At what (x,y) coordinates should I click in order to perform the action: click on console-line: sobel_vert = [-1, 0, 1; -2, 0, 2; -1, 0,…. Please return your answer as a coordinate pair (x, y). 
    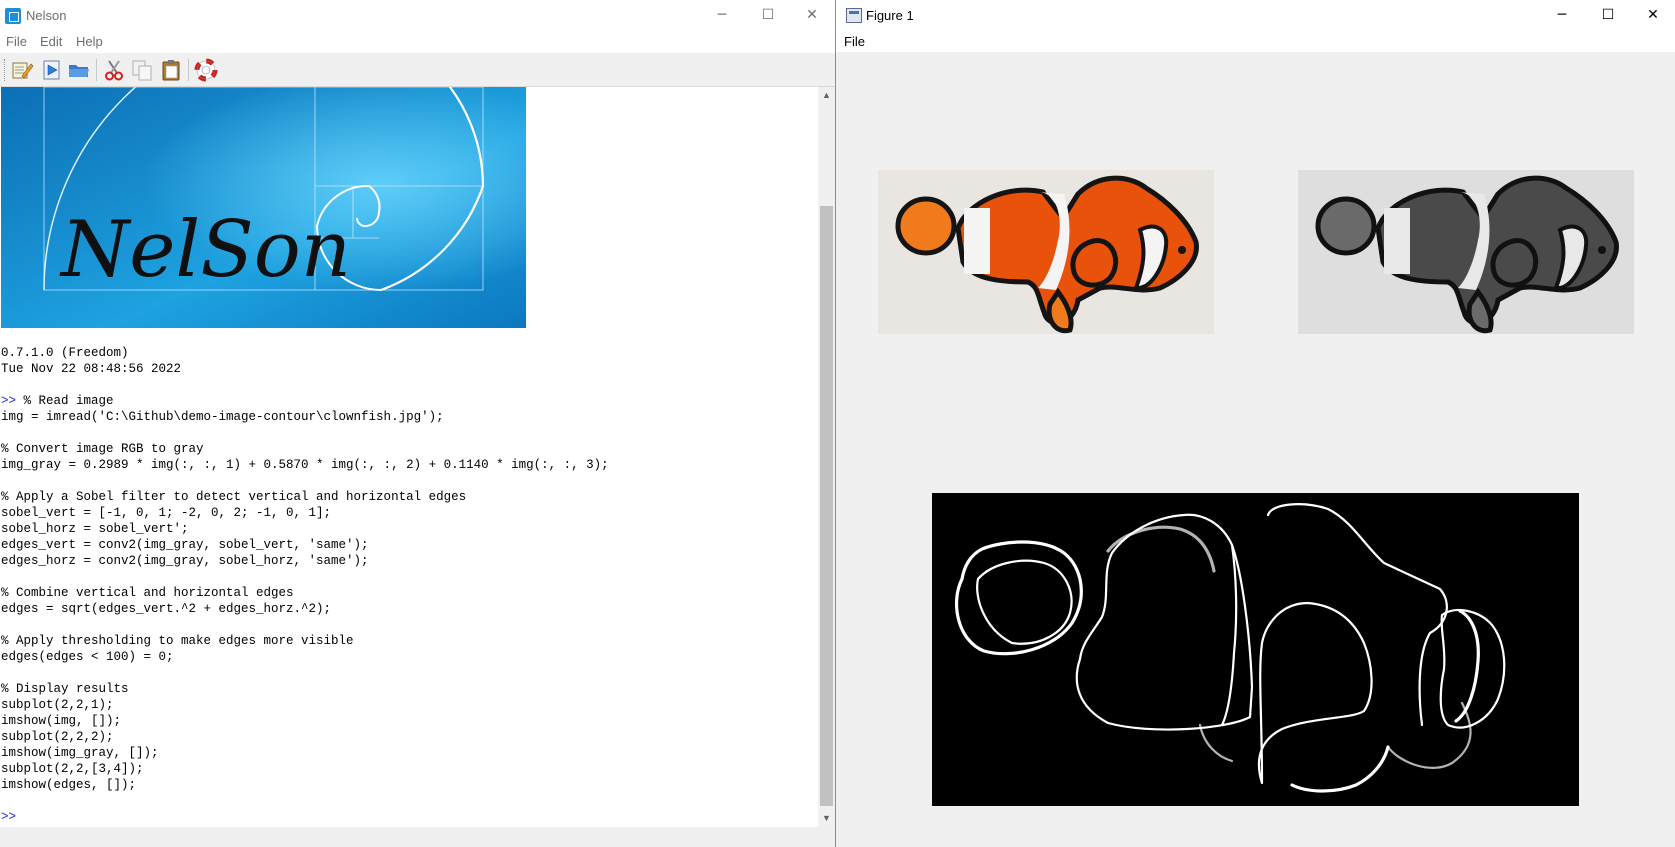
    Looking at the image, I should click on (305, 513).